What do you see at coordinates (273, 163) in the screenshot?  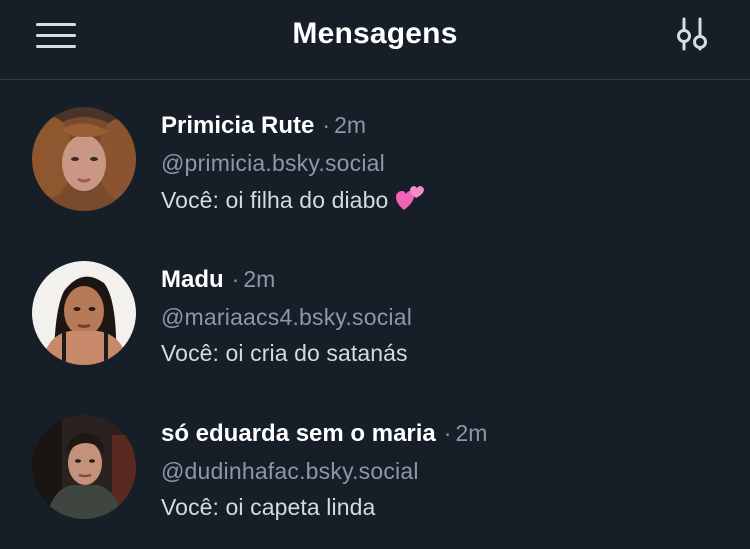 I see `contact-handle: @primicia.bsky.social` at bounding box center [273, 163].